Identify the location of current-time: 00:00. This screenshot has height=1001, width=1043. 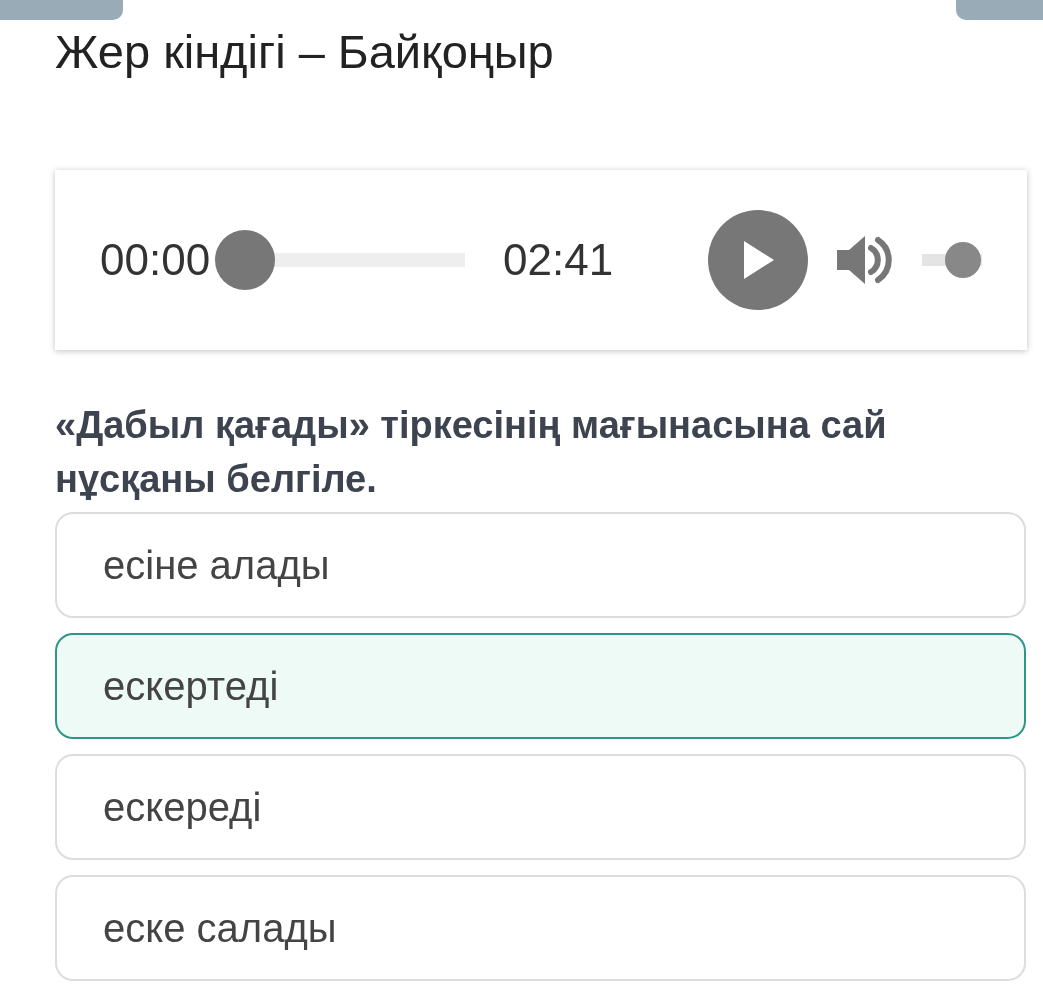
(155, 260).